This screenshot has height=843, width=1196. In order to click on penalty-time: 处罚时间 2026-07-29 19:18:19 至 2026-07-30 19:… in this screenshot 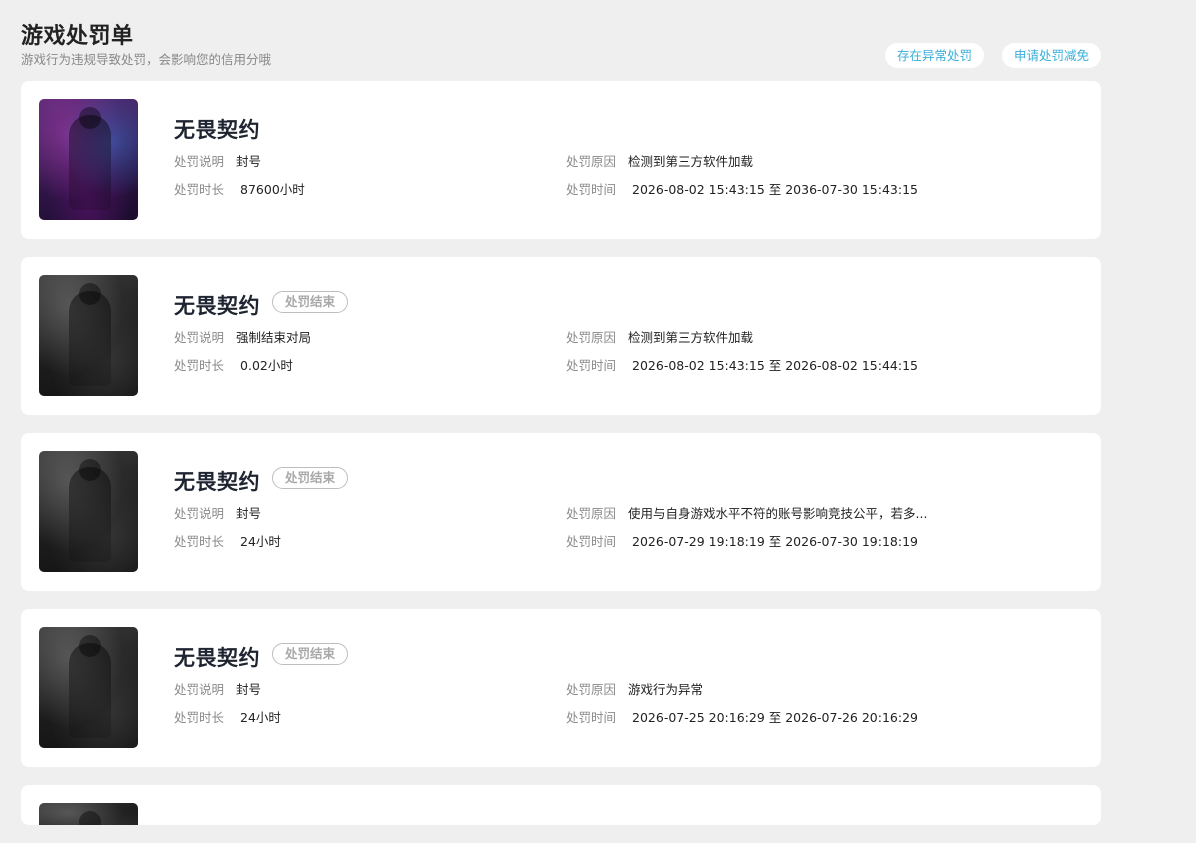, I will do `click(742, 540)`.